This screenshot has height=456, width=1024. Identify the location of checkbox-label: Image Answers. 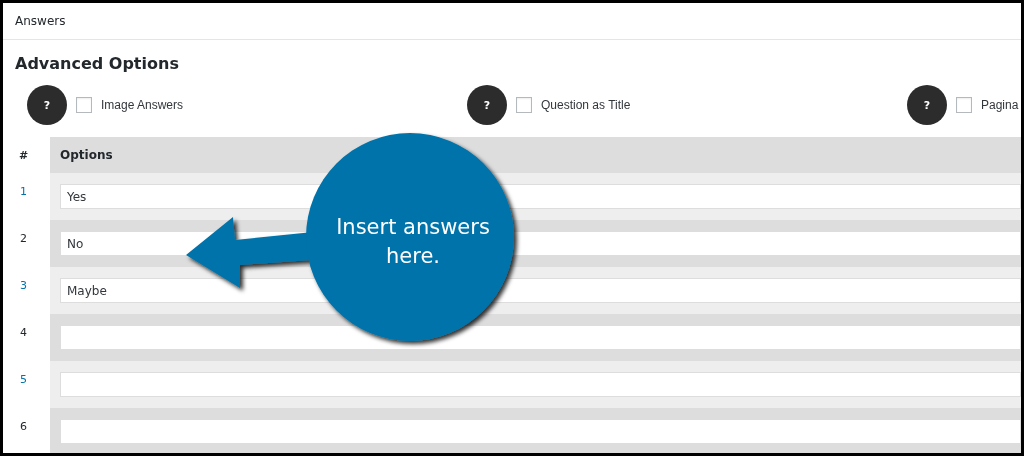
(142, 105).